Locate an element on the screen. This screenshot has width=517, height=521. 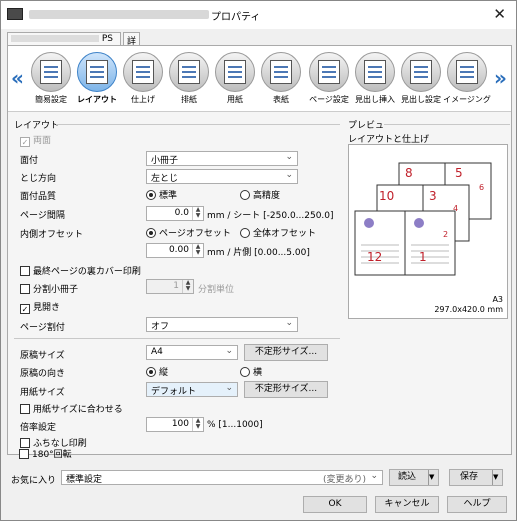
page-setup-icon is located at coordinates (329, 72).